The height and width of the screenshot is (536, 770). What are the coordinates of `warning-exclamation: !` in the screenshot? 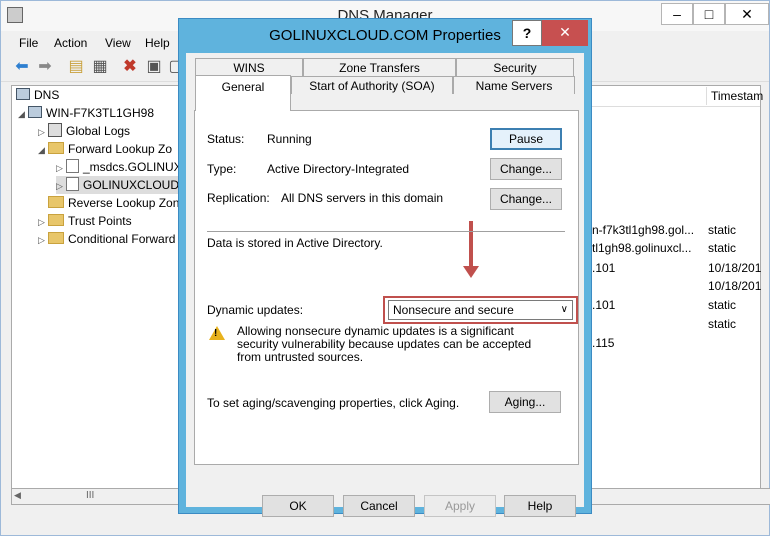 It's located at (216, 333).